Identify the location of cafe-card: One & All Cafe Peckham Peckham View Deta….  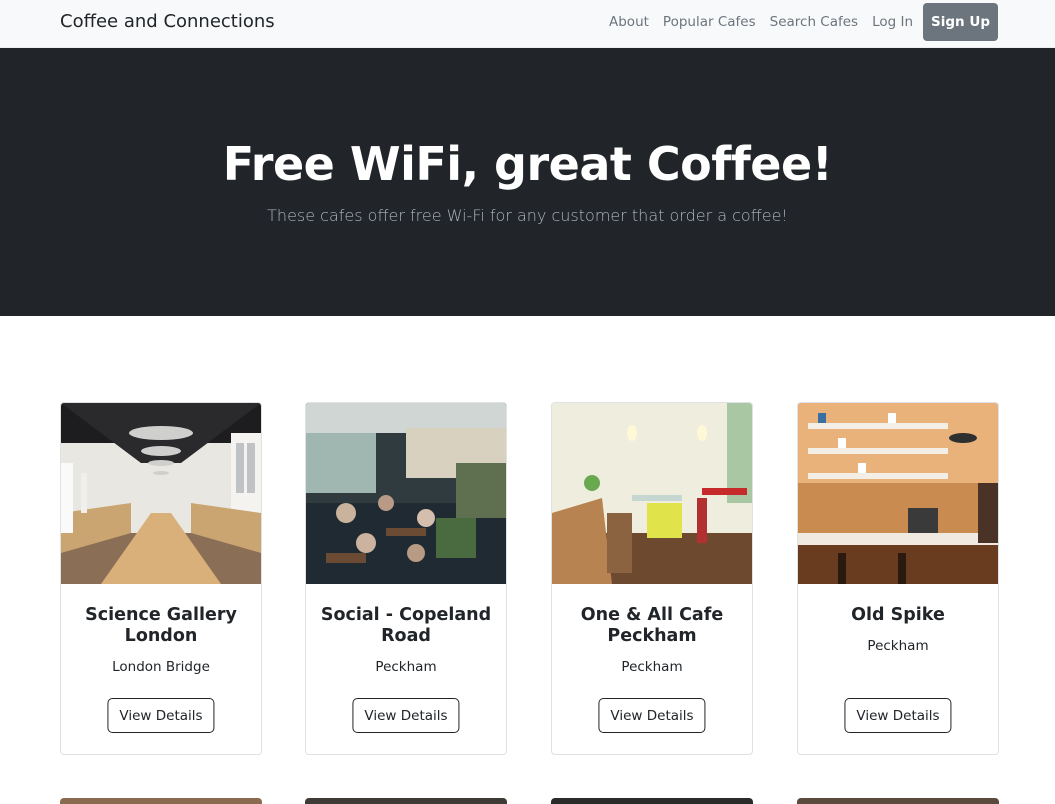
(652, 578).